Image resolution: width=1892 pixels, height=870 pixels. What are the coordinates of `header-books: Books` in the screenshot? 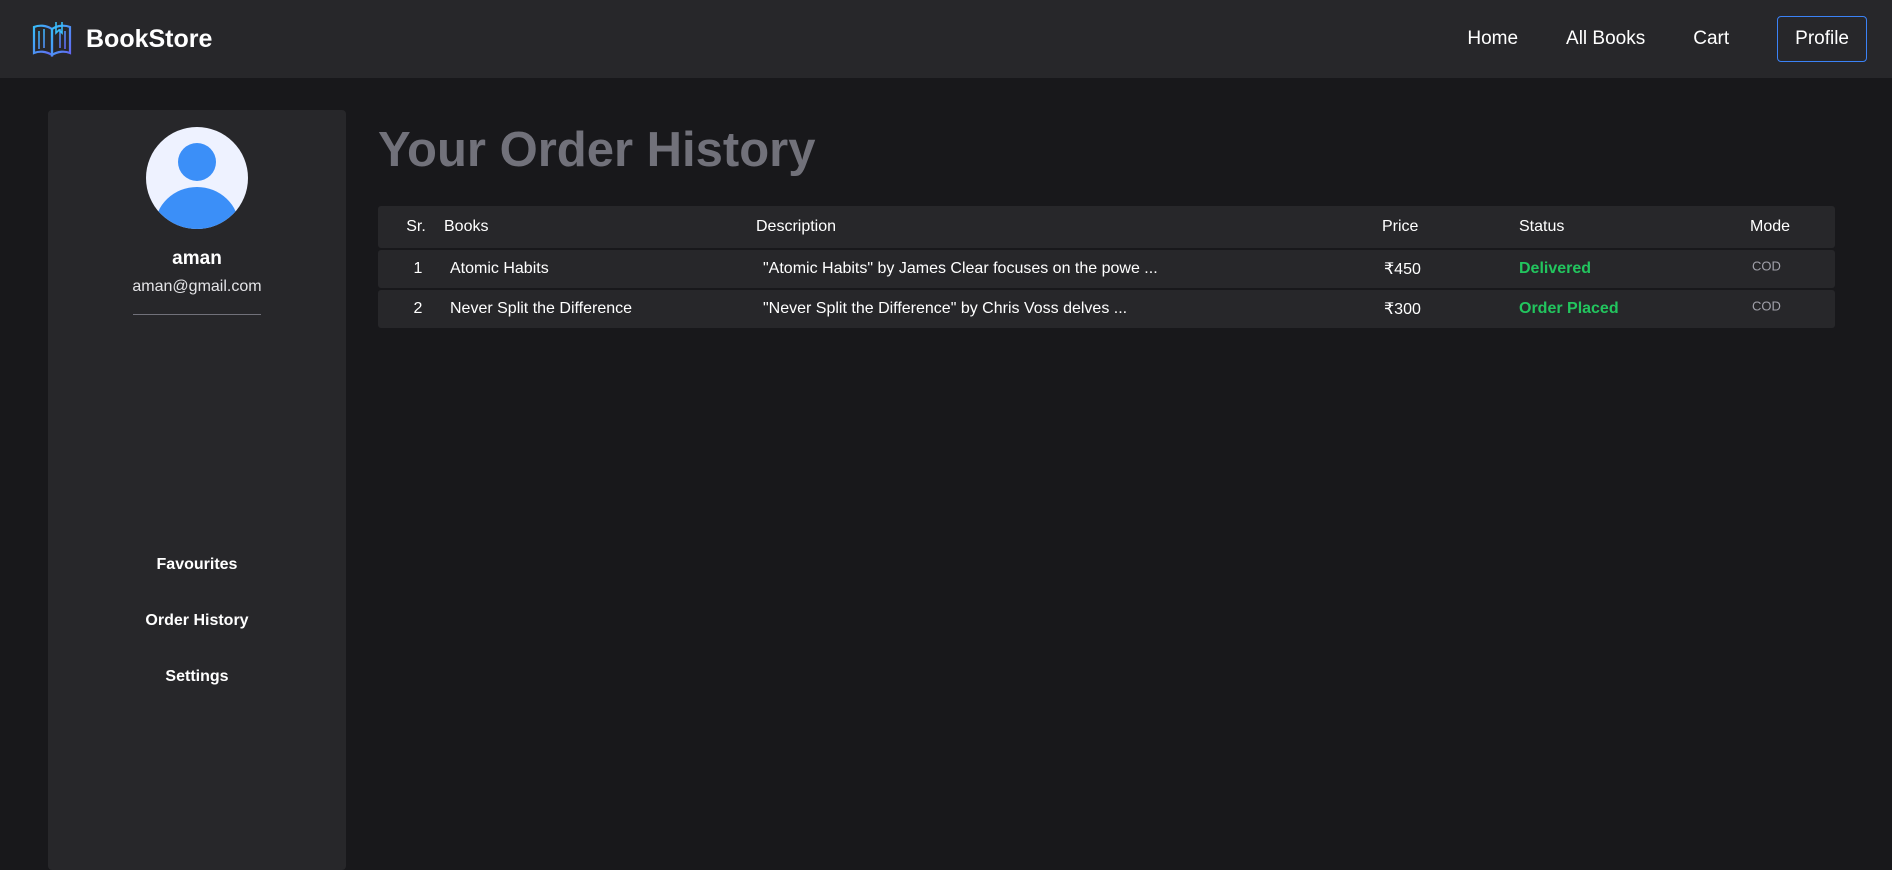 It's located at (466, 226).